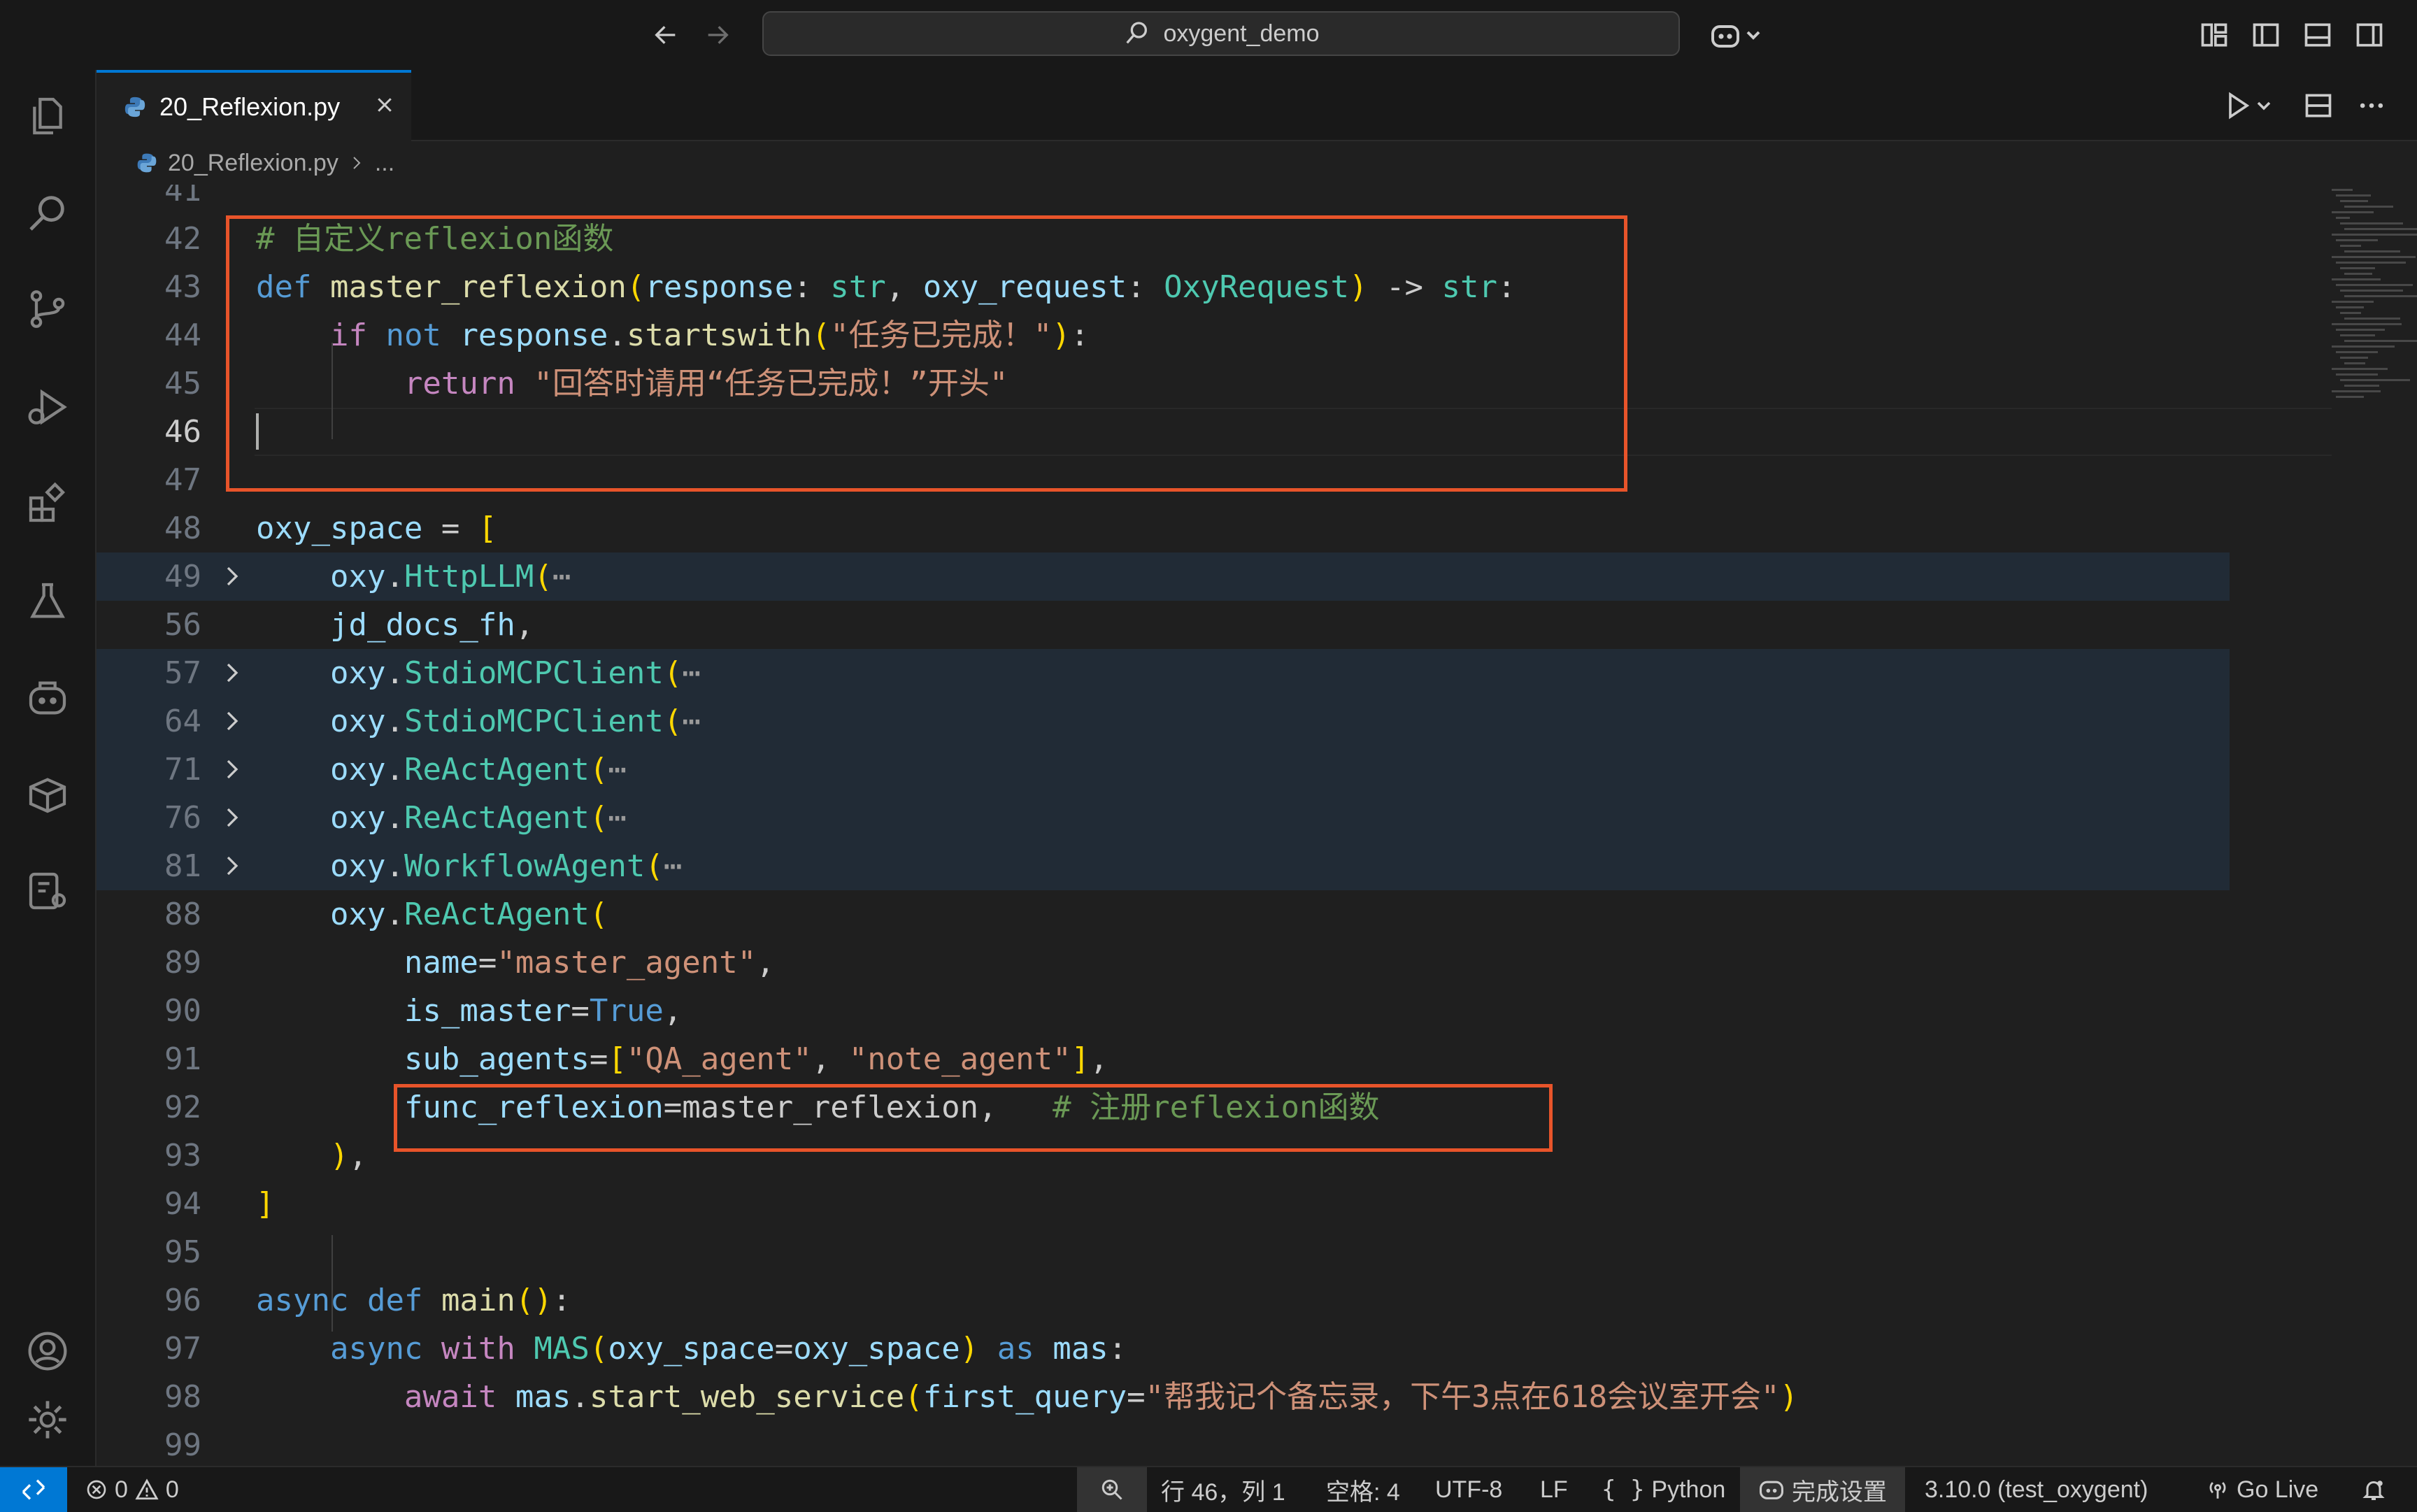 The width and height of the screenshot is (2417, 1512). I want to click on code-line: 64 oxy.StdioMCPClient(⋯, so click(1163, 721).